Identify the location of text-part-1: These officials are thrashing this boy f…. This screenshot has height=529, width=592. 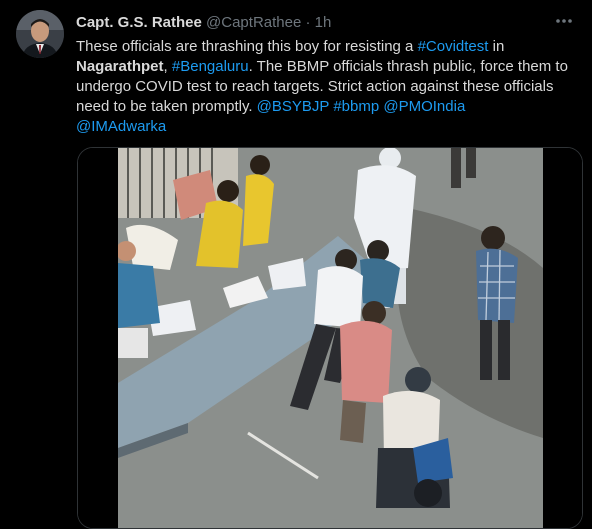
(247, 46).